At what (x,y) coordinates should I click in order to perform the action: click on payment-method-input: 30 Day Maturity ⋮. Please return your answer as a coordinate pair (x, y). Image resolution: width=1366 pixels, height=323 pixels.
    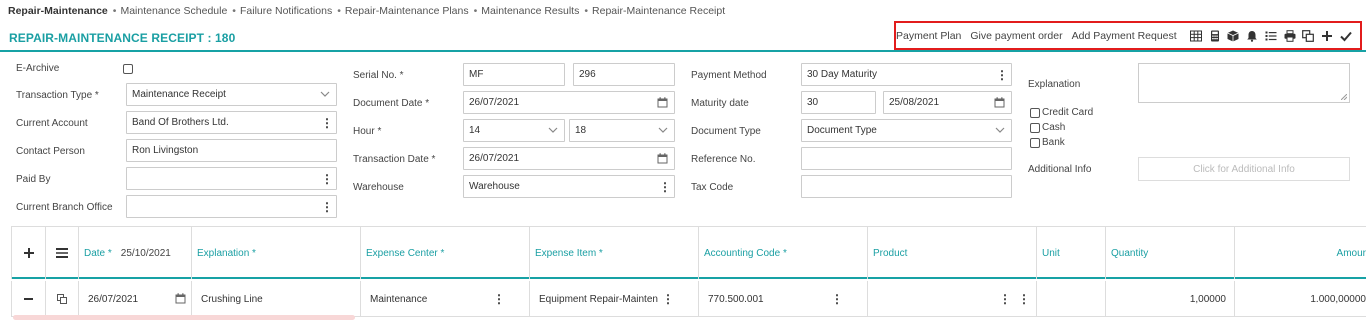
    Looking at the image, I should click on (906, 74).